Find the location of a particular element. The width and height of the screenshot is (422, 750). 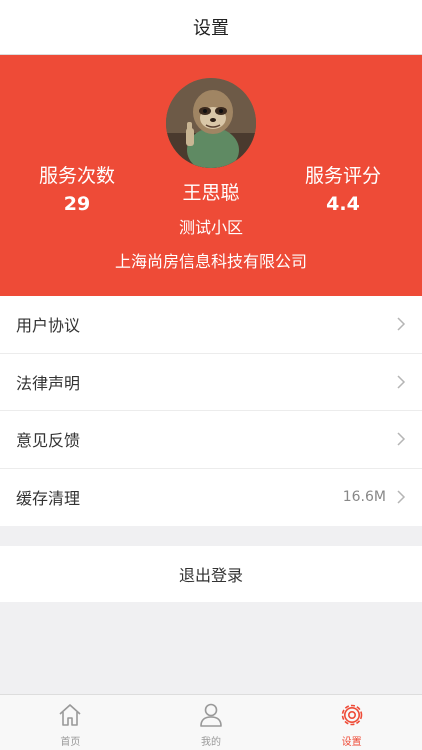

logout-label: 退出登录 is located at coordinates (210, 575).